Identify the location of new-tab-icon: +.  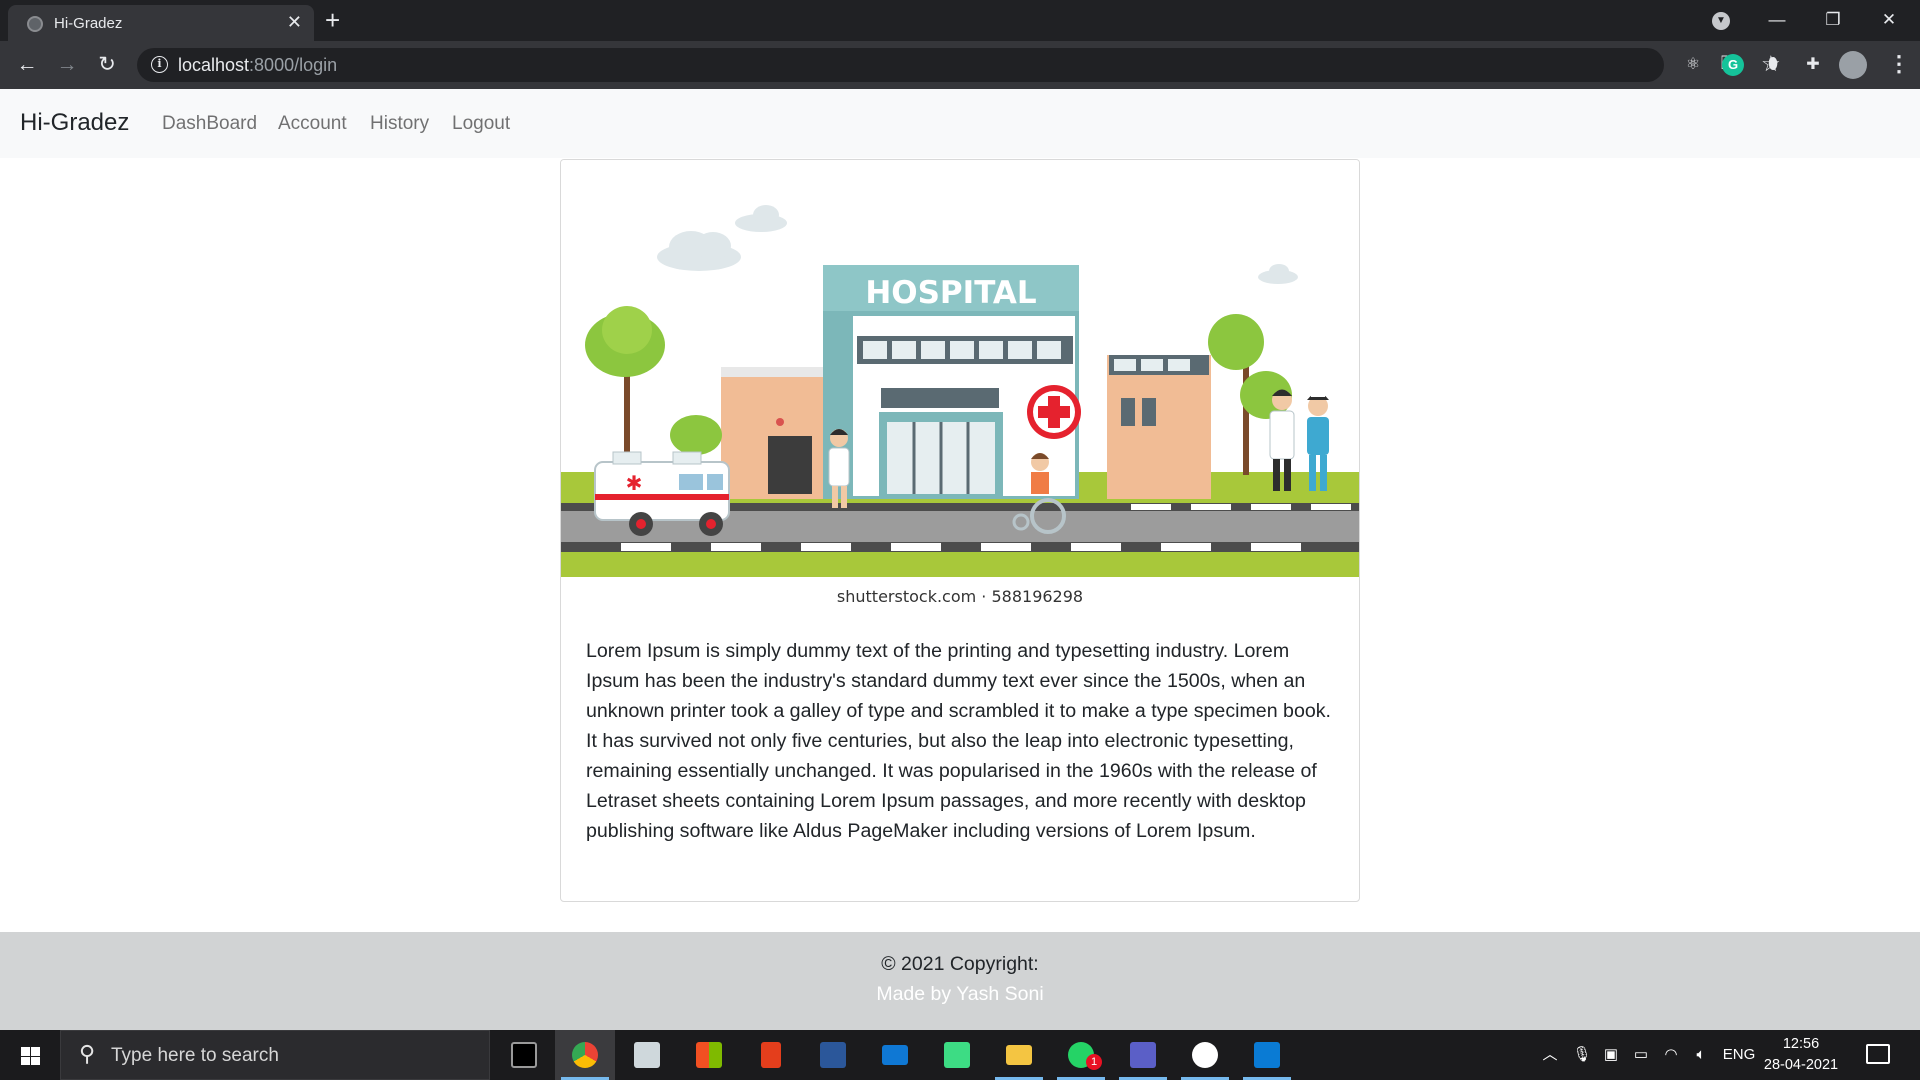
(332, 20).